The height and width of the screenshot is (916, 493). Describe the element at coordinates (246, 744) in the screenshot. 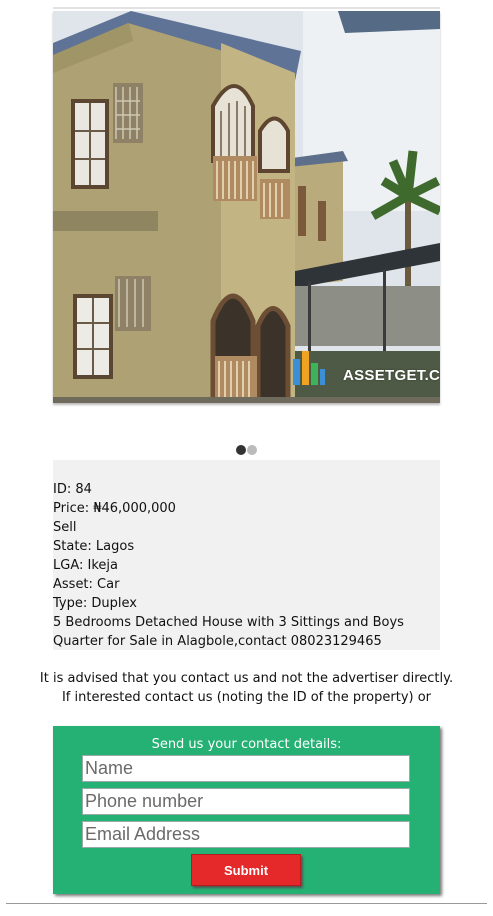

I see `contact-form-title: Send us your contact details:` at that location.